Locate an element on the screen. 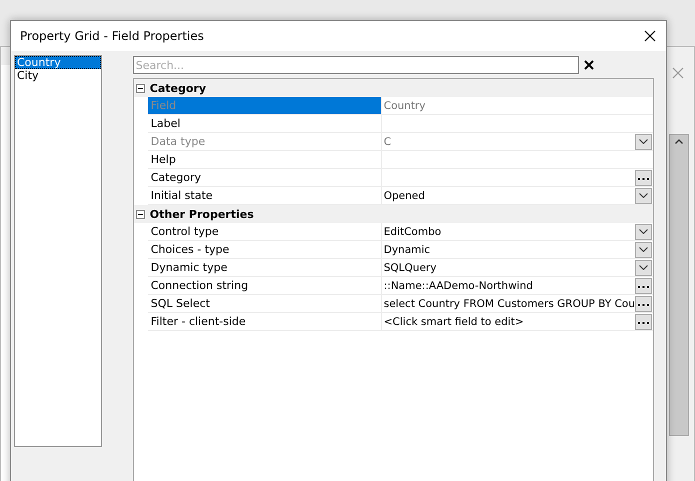  close-icon is located at coordinates (650, 36).